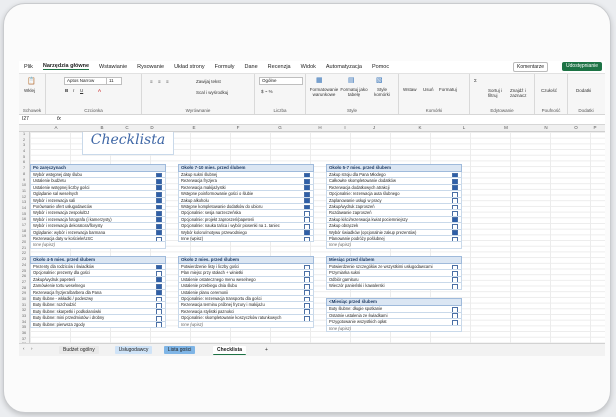  Describe the element at coordinates (128, 143) in the screenshot. I see `checklist-title: Checklista` at that location.